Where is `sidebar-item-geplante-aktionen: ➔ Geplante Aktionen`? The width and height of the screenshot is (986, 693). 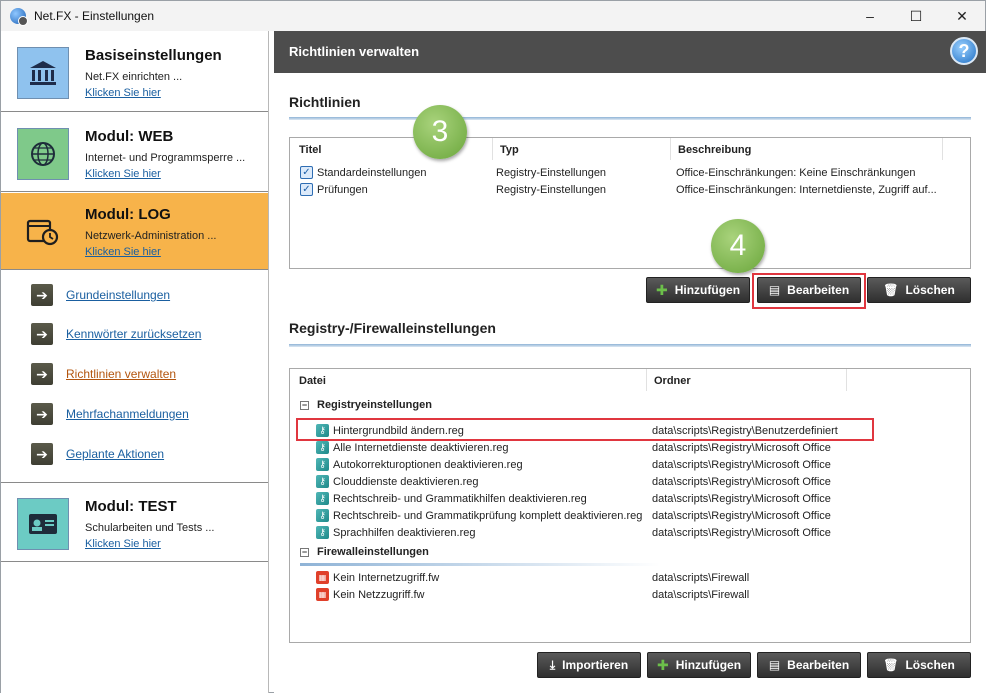
sidebar-item-geplante-aktionen: ➔ Geplante Aktionen is located at coordinates (97, 454).